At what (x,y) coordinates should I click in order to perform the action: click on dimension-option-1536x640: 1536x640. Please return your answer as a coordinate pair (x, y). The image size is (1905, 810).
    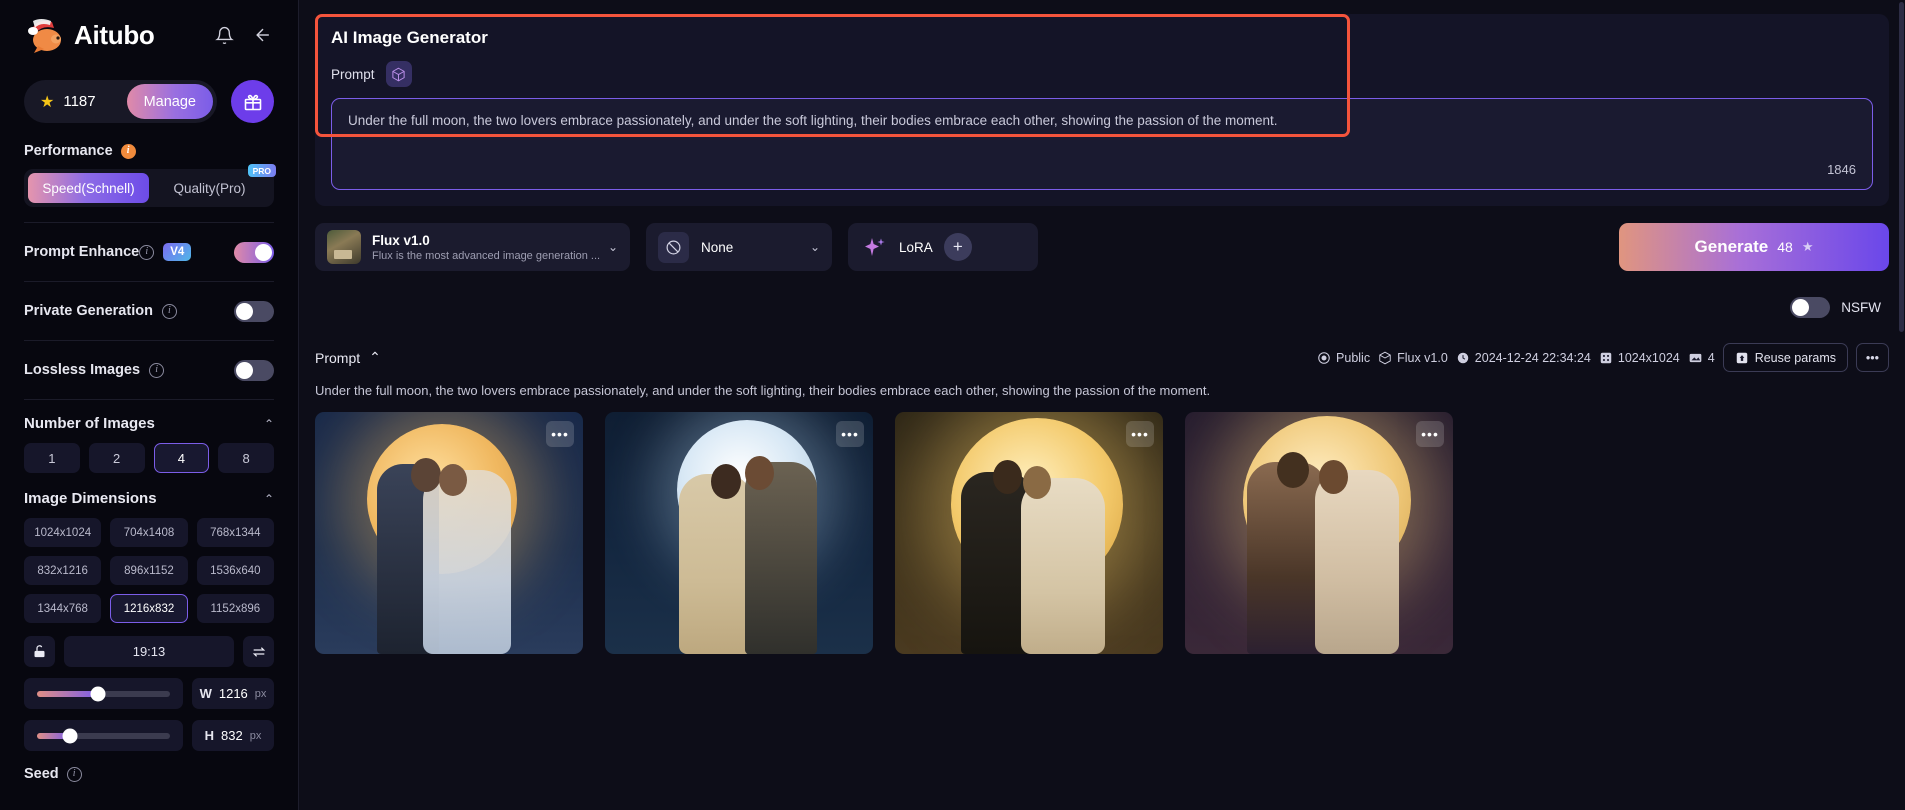
    Looking at the image, I should click on (235, 570).